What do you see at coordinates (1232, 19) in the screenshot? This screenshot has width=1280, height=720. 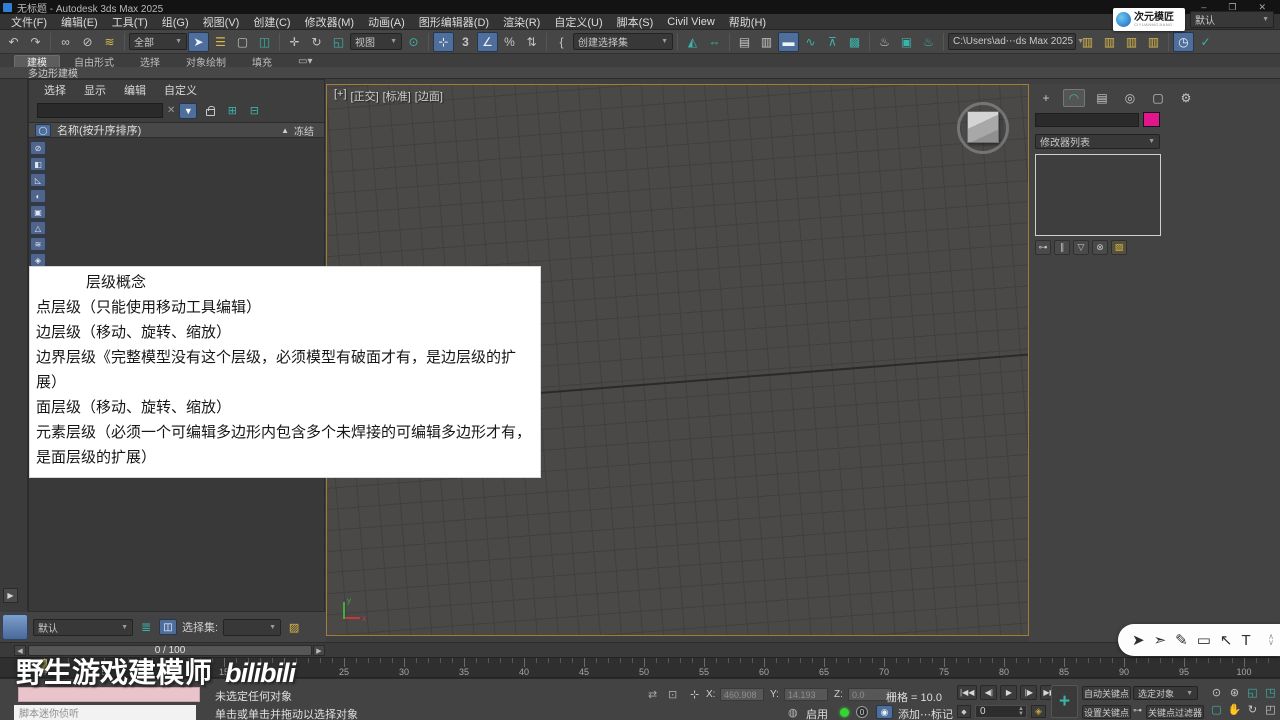 I see `workspace-dropdown: 默认 ▼` at bounding box center [1232, 19].